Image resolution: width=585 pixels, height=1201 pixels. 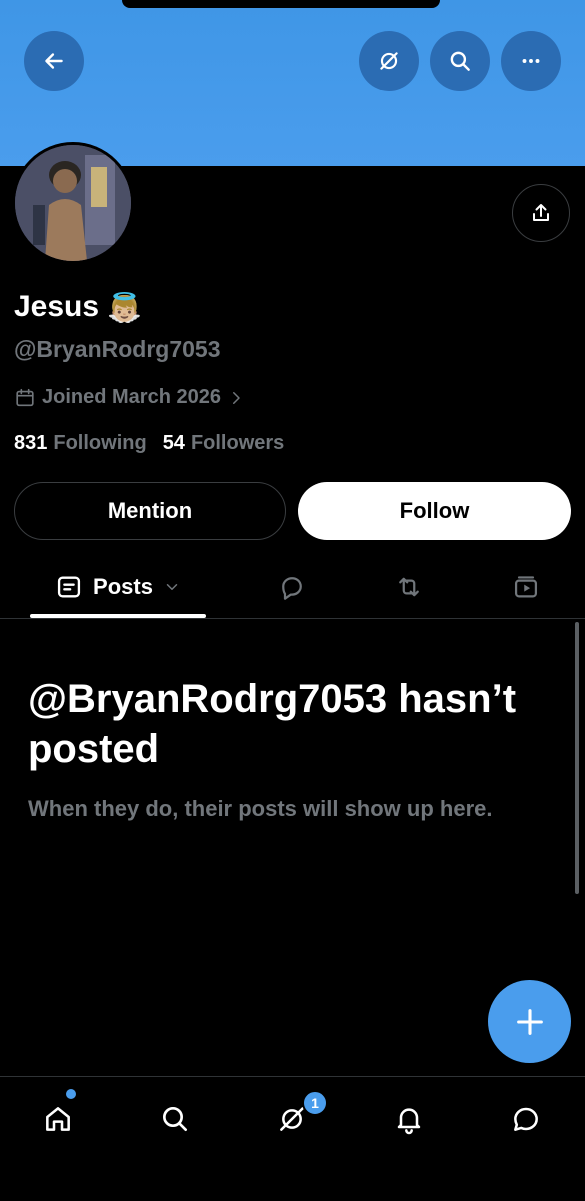 I want to click on follow-button: Follow, so click(x=434, y=511).